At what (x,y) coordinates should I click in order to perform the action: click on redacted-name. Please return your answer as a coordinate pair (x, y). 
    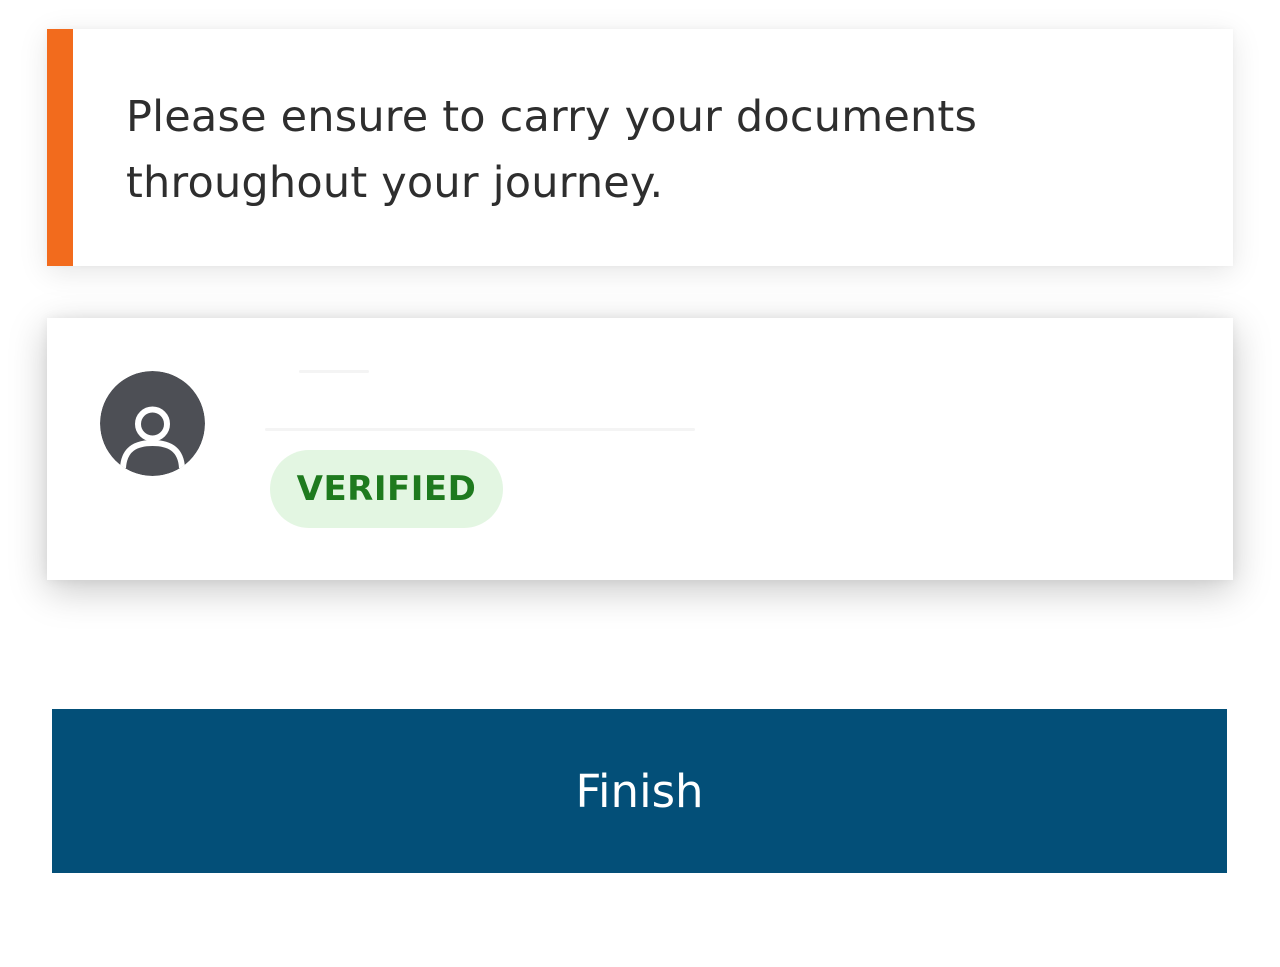
    Looking at the image, I should click on (334, 371).